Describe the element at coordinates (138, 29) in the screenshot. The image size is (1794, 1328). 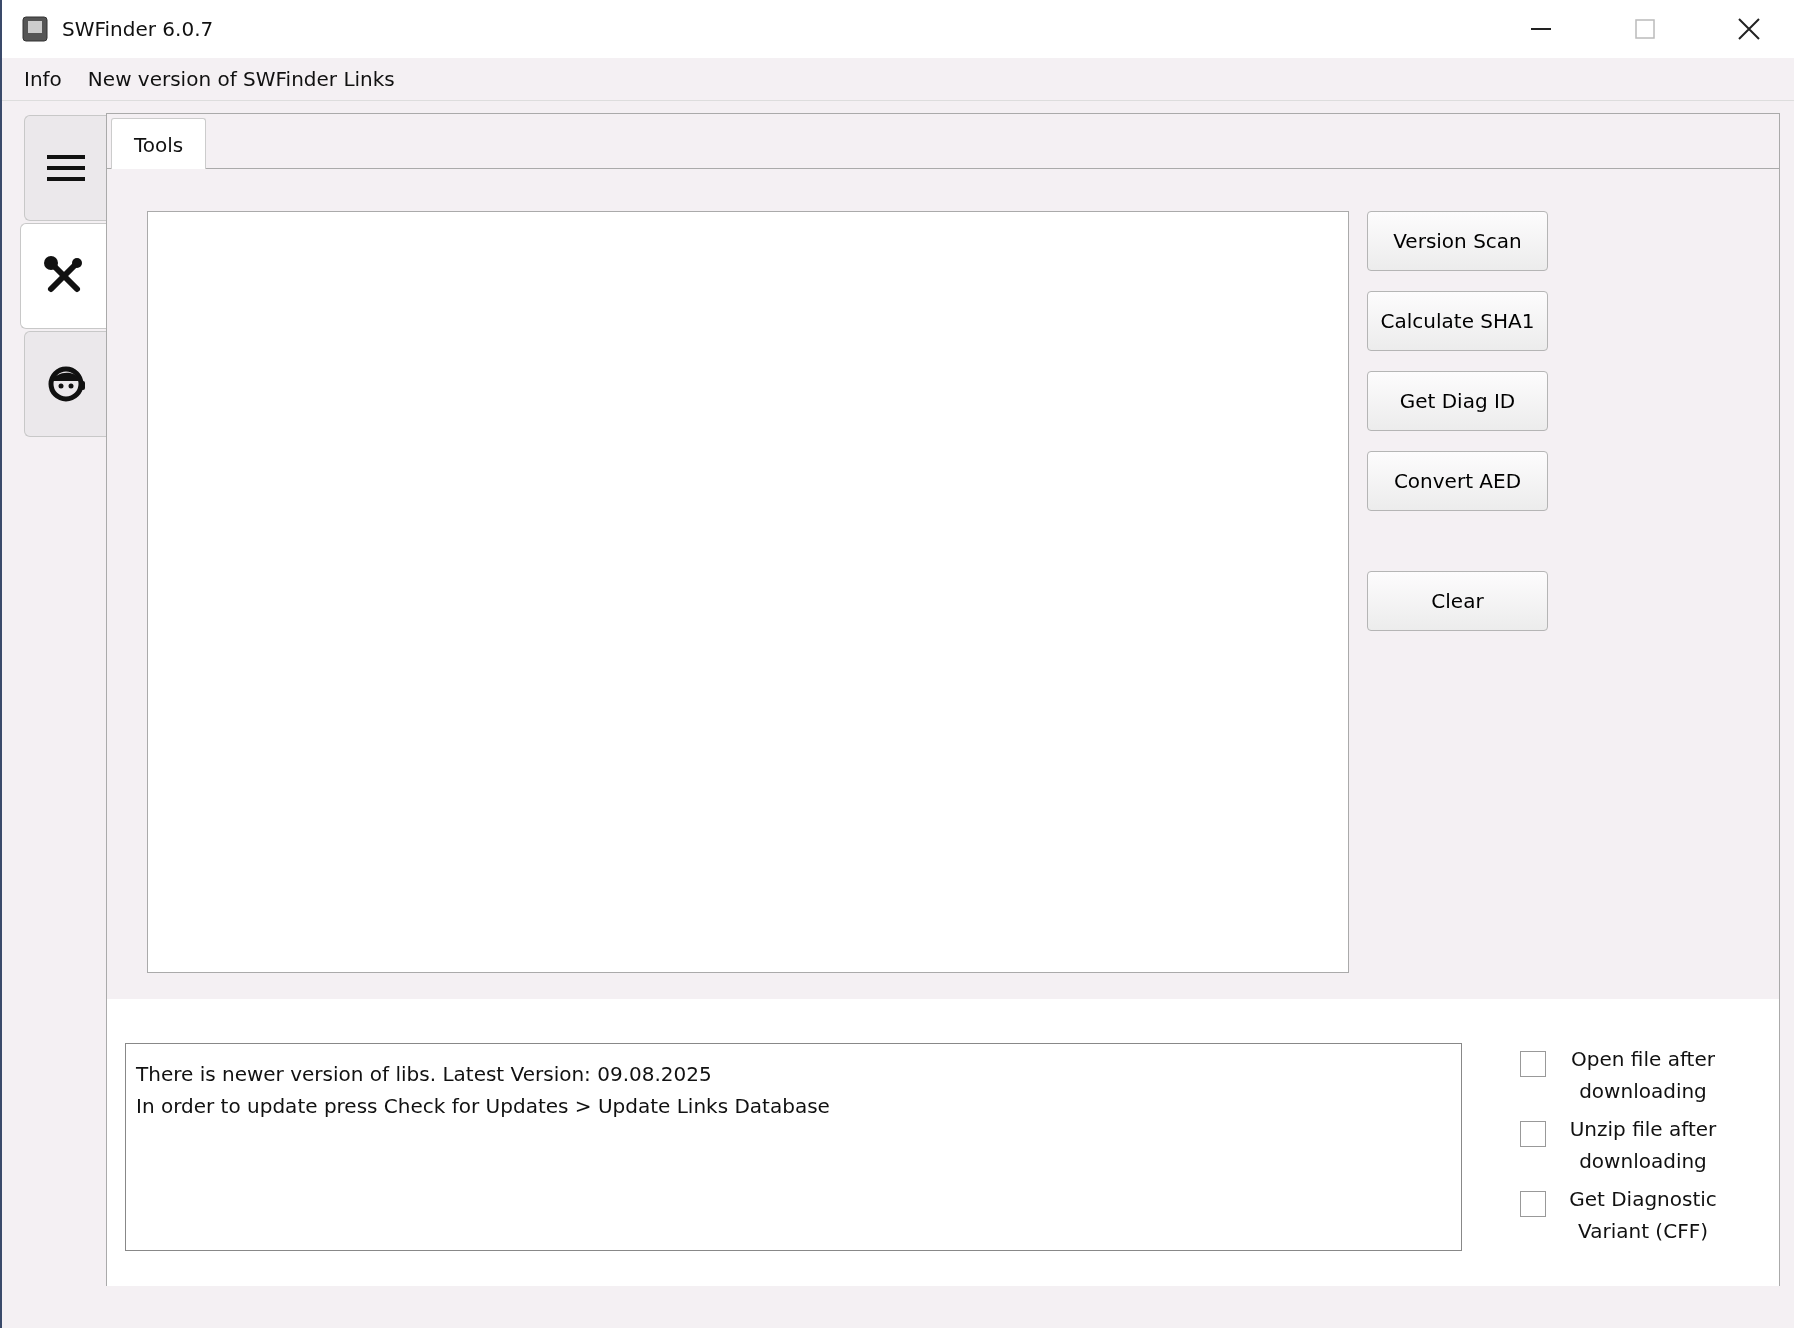
I see `window-title: SWFinder 6.0.7` at that location.